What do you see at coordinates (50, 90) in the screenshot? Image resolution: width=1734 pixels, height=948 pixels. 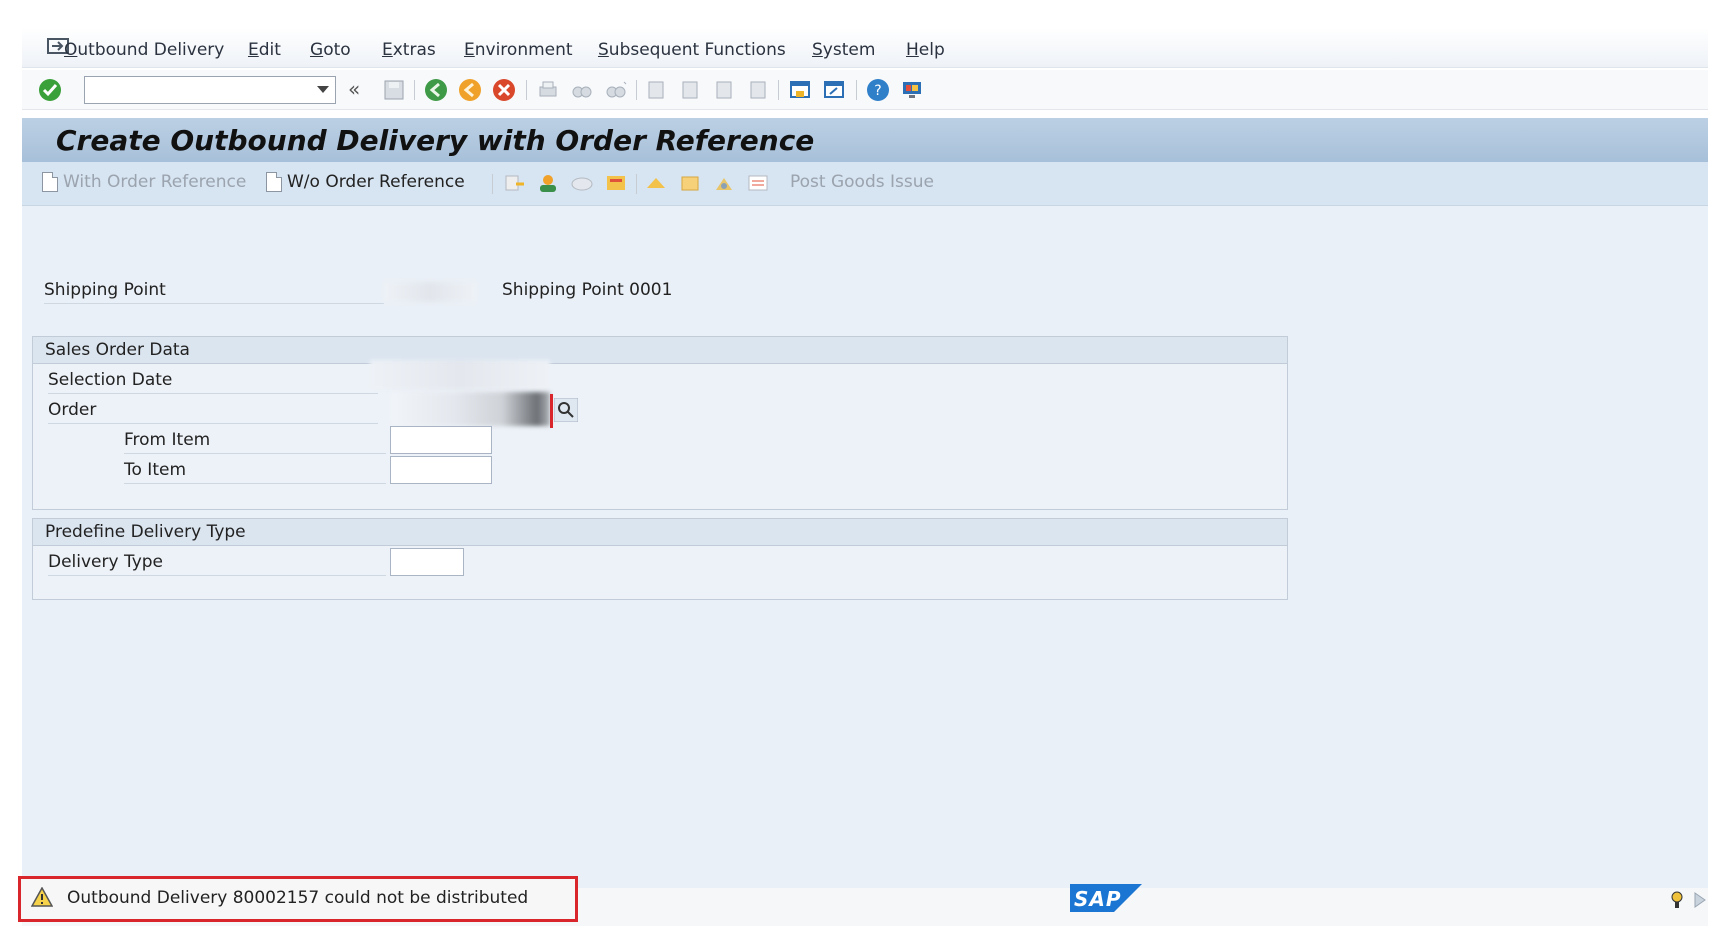 I see `enter-icon` at bounding box center [50, 90].